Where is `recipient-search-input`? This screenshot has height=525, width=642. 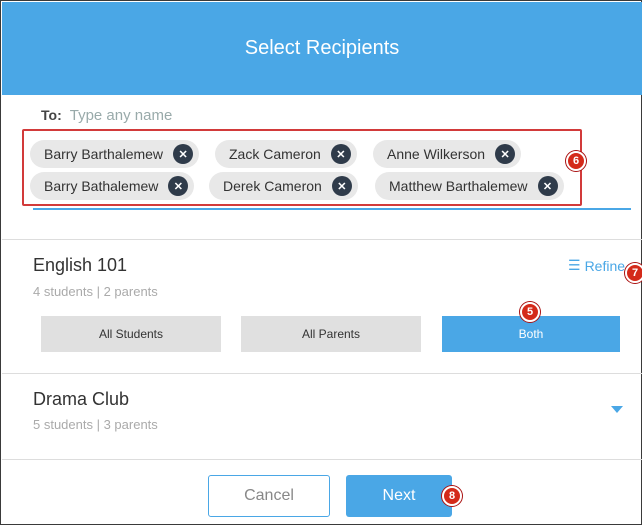
recipient-search-input is located at coordinates (219, 115).